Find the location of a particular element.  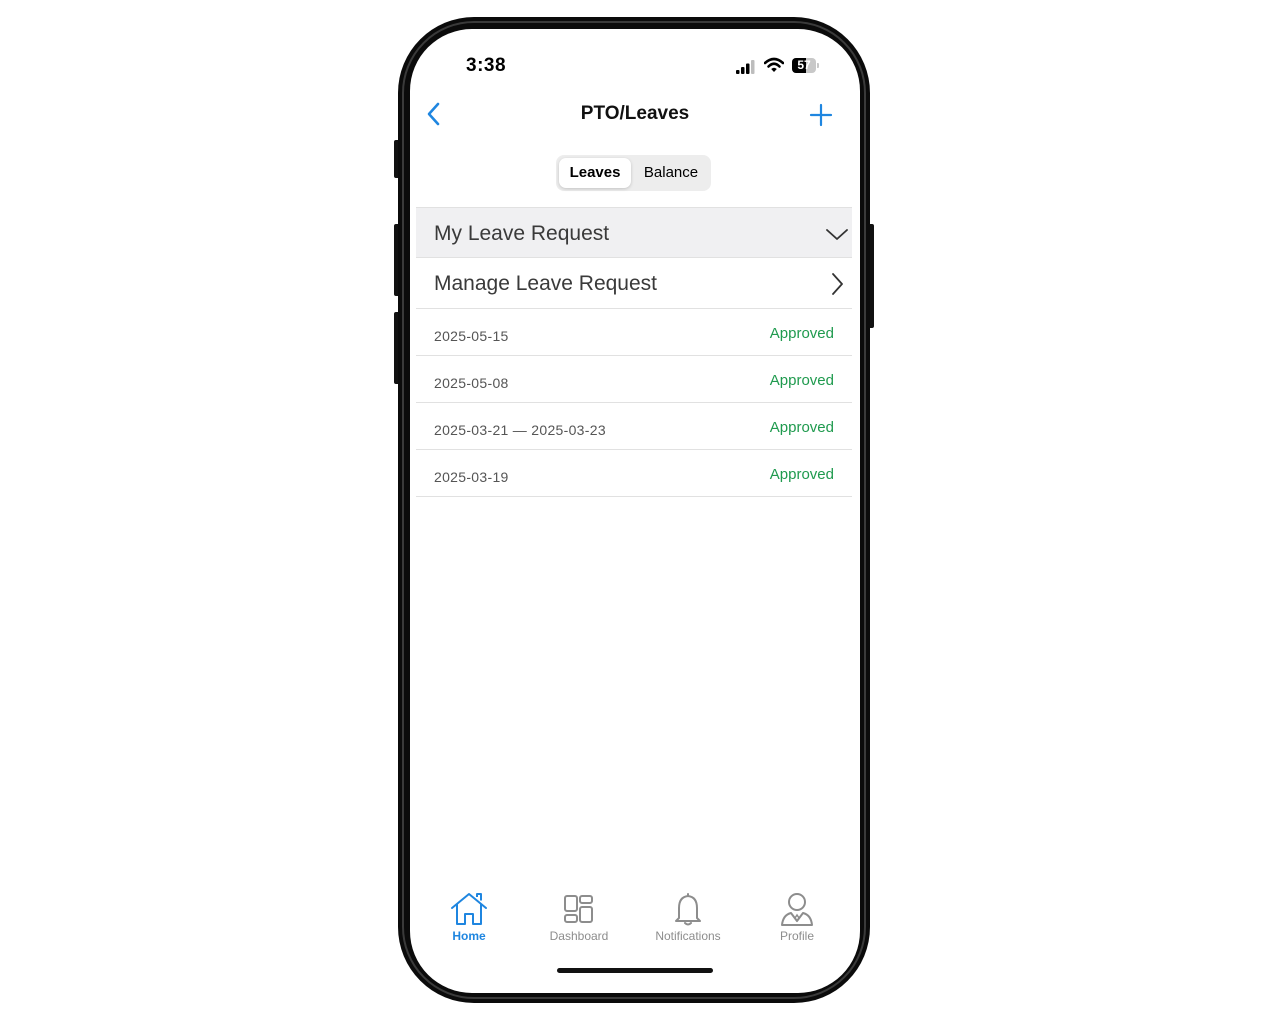

profile-icon is located at coordinates (797, 909).